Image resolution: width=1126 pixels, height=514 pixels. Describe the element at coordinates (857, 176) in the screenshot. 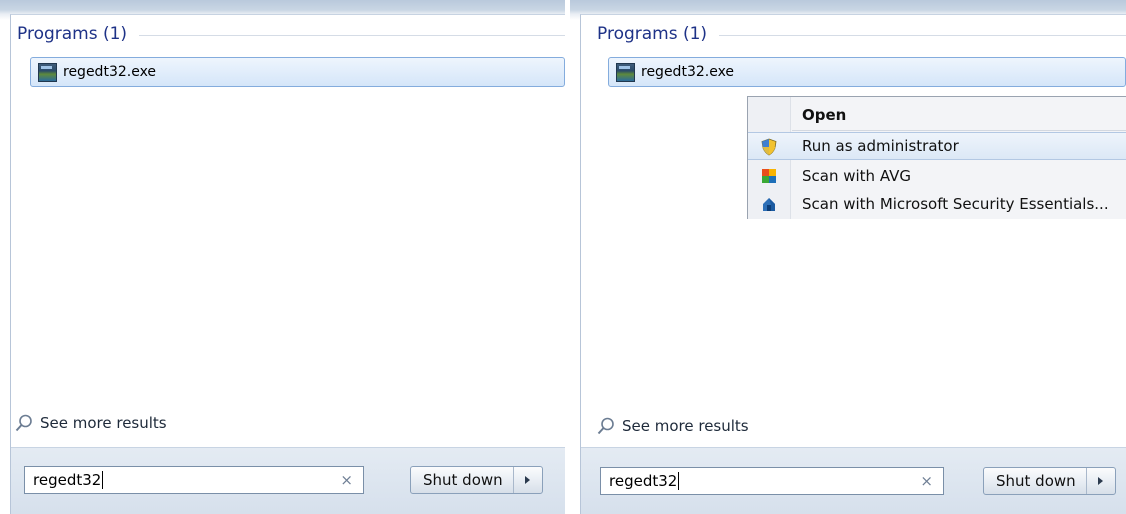

I see `menu-item-label: Scan with AVG` at that location.